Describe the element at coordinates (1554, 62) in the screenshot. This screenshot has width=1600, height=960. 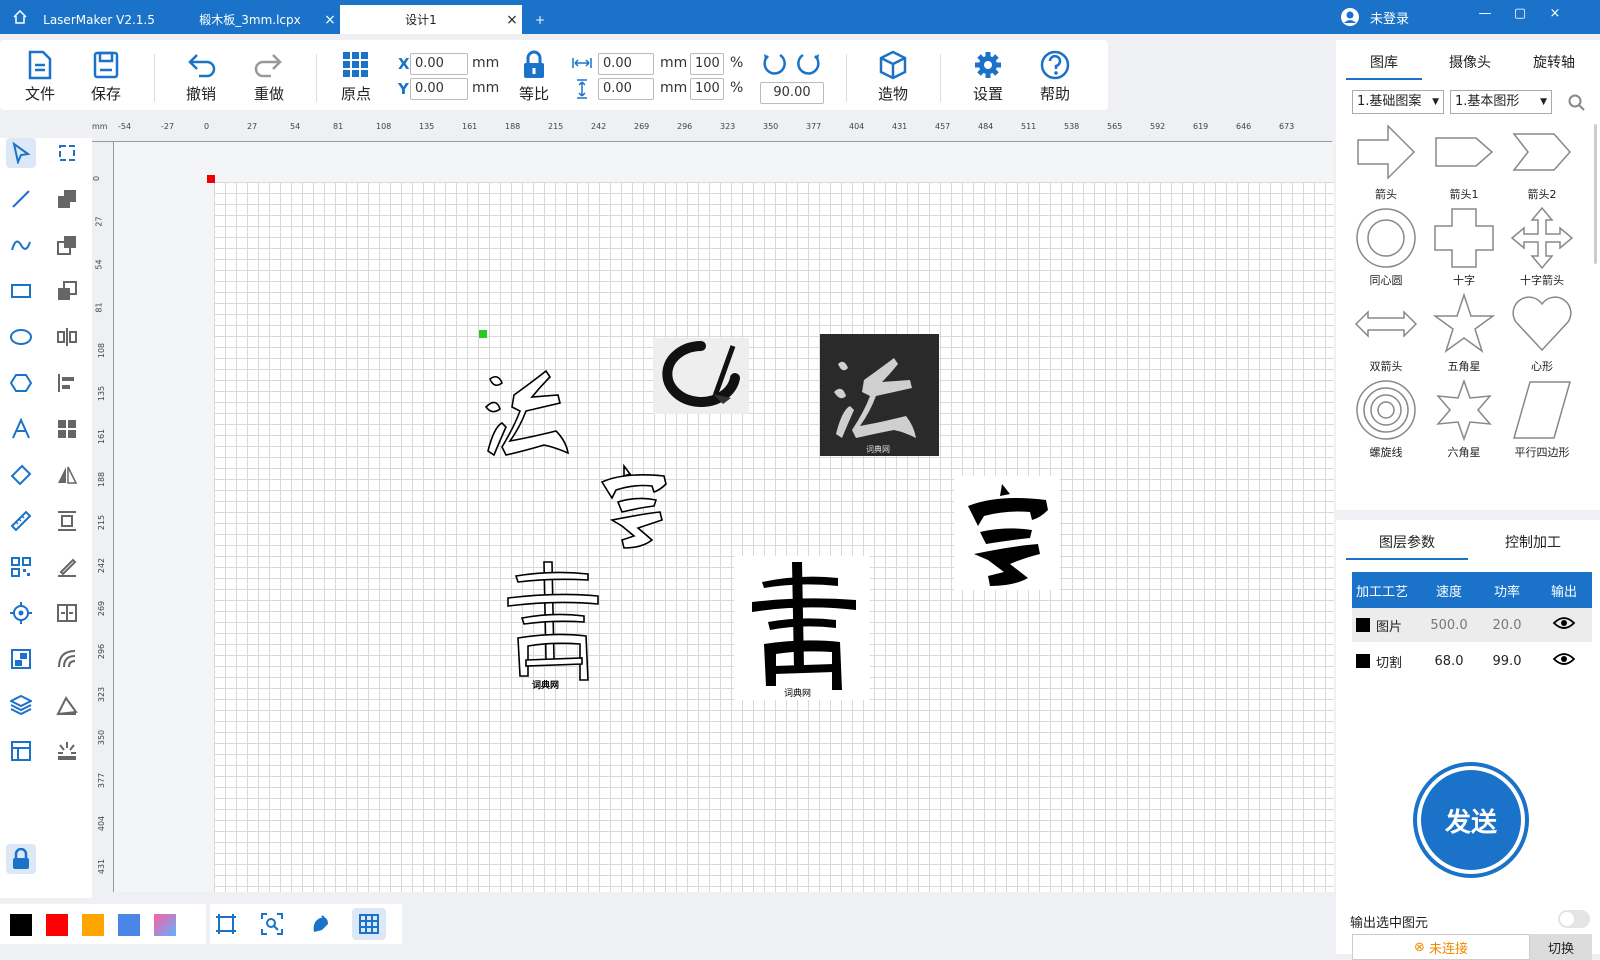
I see `tab-rotary-axis: 旋转轴` at that location.